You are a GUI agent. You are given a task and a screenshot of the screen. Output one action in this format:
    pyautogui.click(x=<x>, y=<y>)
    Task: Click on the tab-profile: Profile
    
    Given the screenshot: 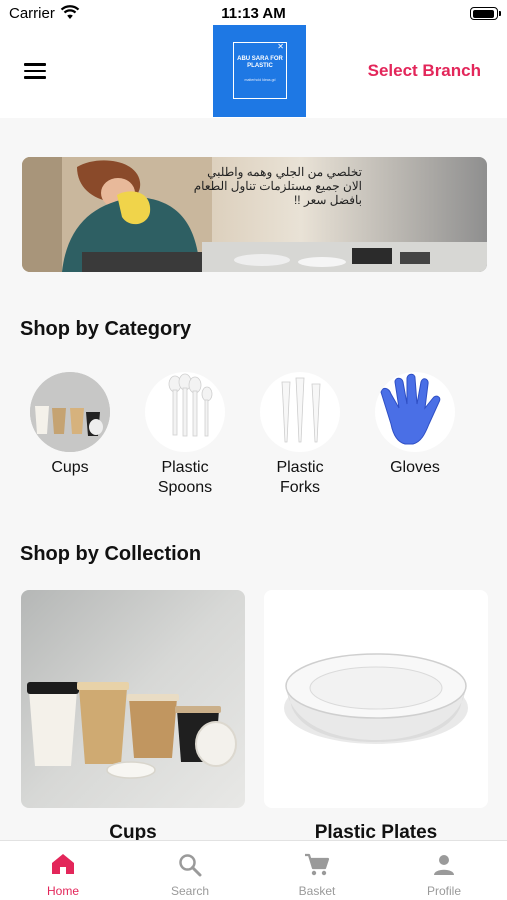 What is the action you would take?
    pyautogui.click(x=444, y=870)
    